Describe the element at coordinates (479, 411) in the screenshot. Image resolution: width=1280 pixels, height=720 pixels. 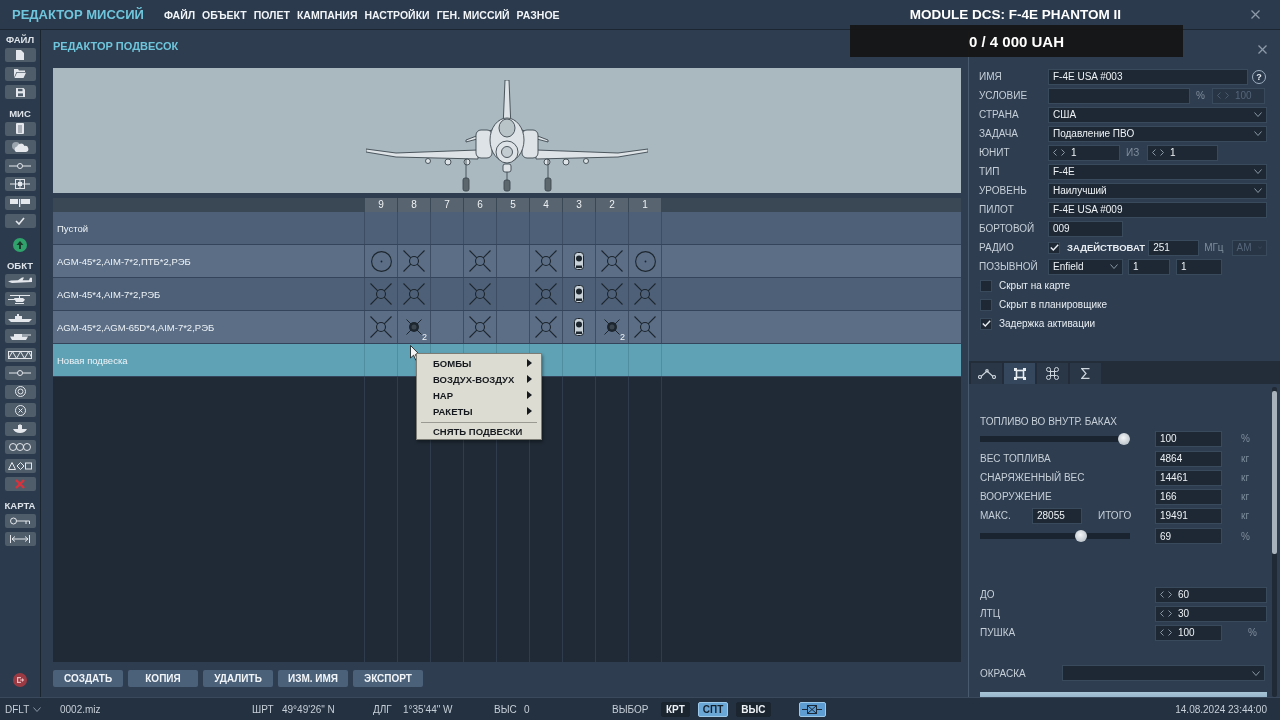
I see `menu-item: РАКЕТЫ` at that location.